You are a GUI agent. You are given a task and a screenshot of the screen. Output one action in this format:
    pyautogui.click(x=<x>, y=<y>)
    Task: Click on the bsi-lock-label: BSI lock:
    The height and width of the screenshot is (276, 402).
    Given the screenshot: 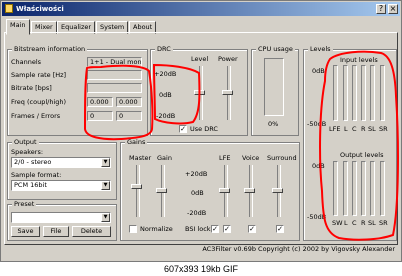 What is the action you would take?
    pyautogui.click(x=199, y=229)
    